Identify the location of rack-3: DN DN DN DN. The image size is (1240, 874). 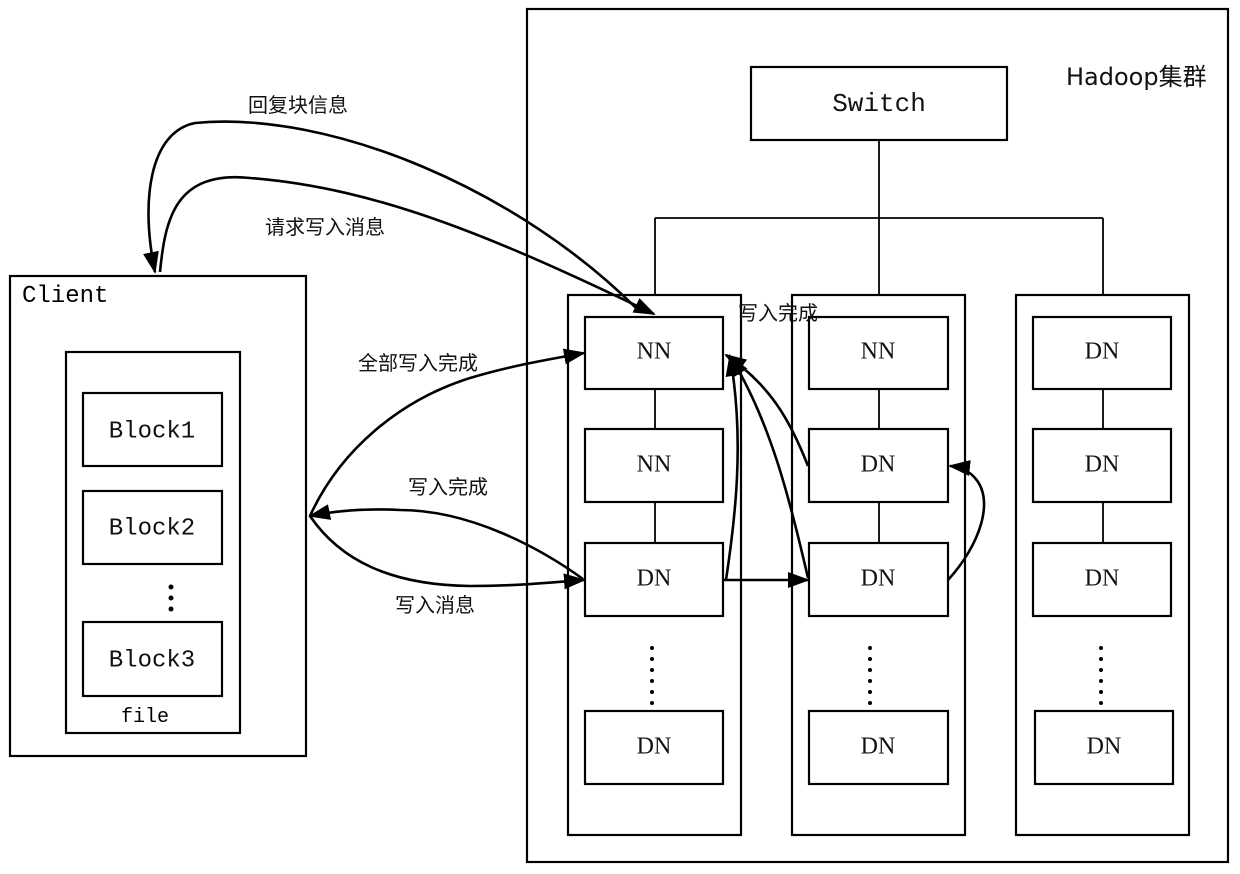
(1102, 565).